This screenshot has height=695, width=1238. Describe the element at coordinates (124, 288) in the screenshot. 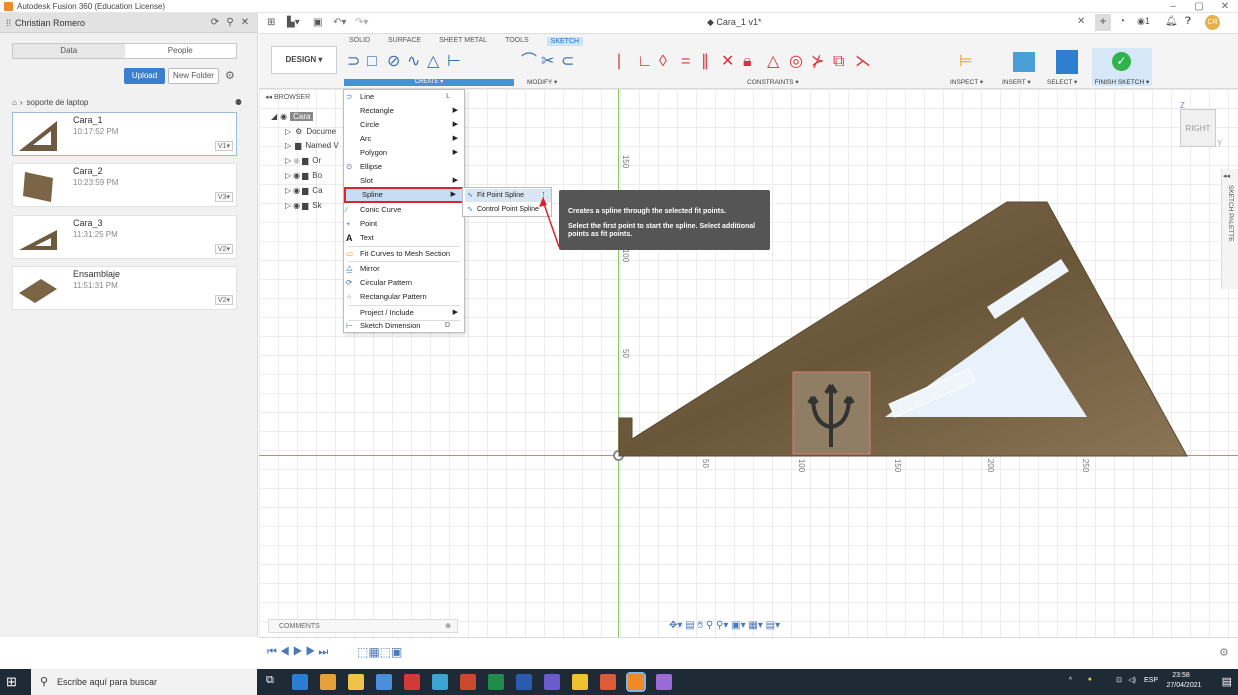

I see `file-card: Ensamblaje 11:51:31 PM V2▾` at that location.